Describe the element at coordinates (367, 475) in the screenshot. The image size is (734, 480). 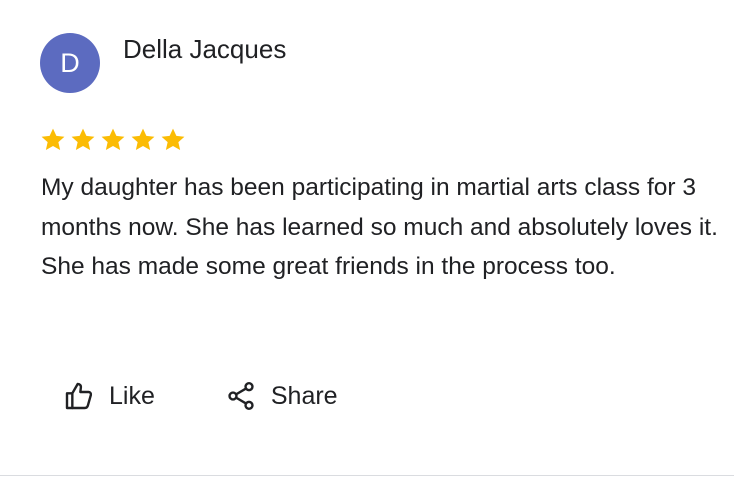
I see `divider` at that location.